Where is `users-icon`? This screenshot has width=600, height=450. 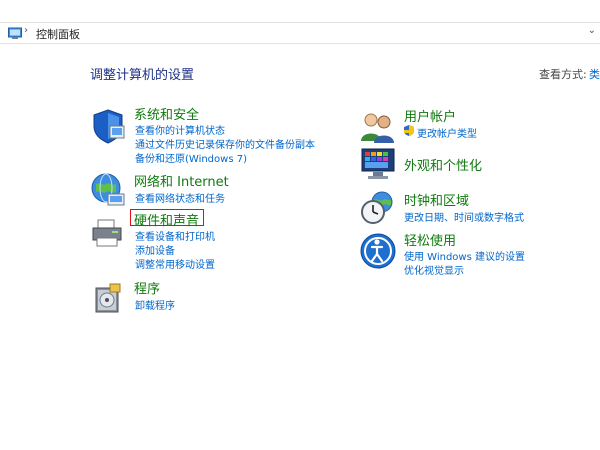 users-icon is located at coordinates (377, 128).